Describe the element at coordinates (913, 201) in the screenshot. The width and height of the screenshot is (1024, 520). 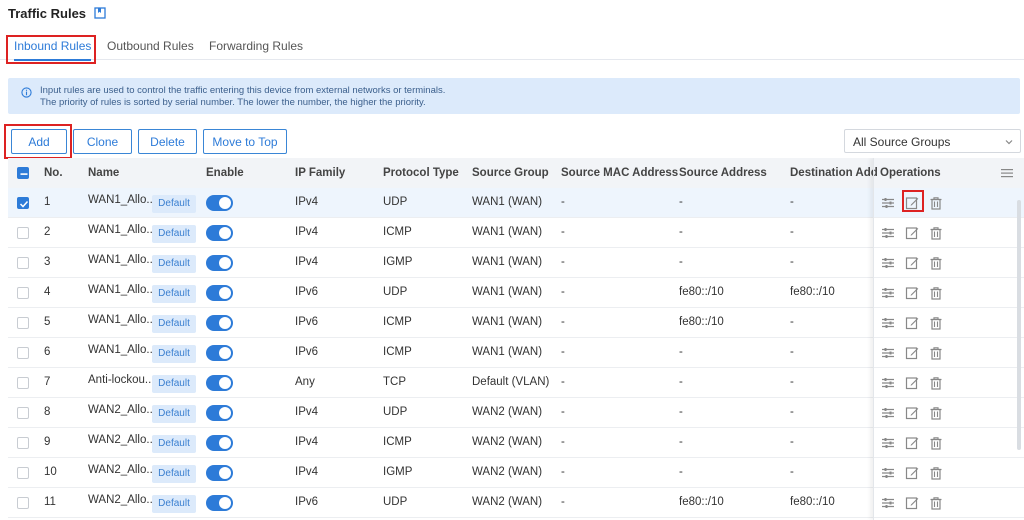
I see `highlight-box-edit` at that location.